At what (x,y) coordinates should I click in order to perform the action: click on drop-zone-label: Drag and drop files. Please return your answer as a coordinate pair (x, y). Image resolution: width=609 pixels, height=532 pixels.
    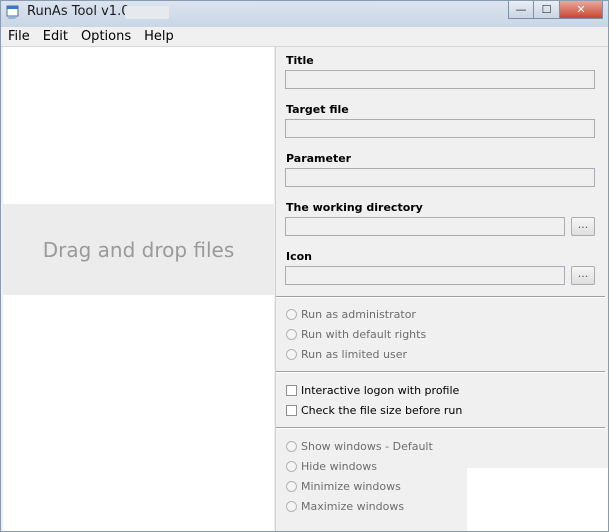
    Looking at the image, I should click on (138, 249).